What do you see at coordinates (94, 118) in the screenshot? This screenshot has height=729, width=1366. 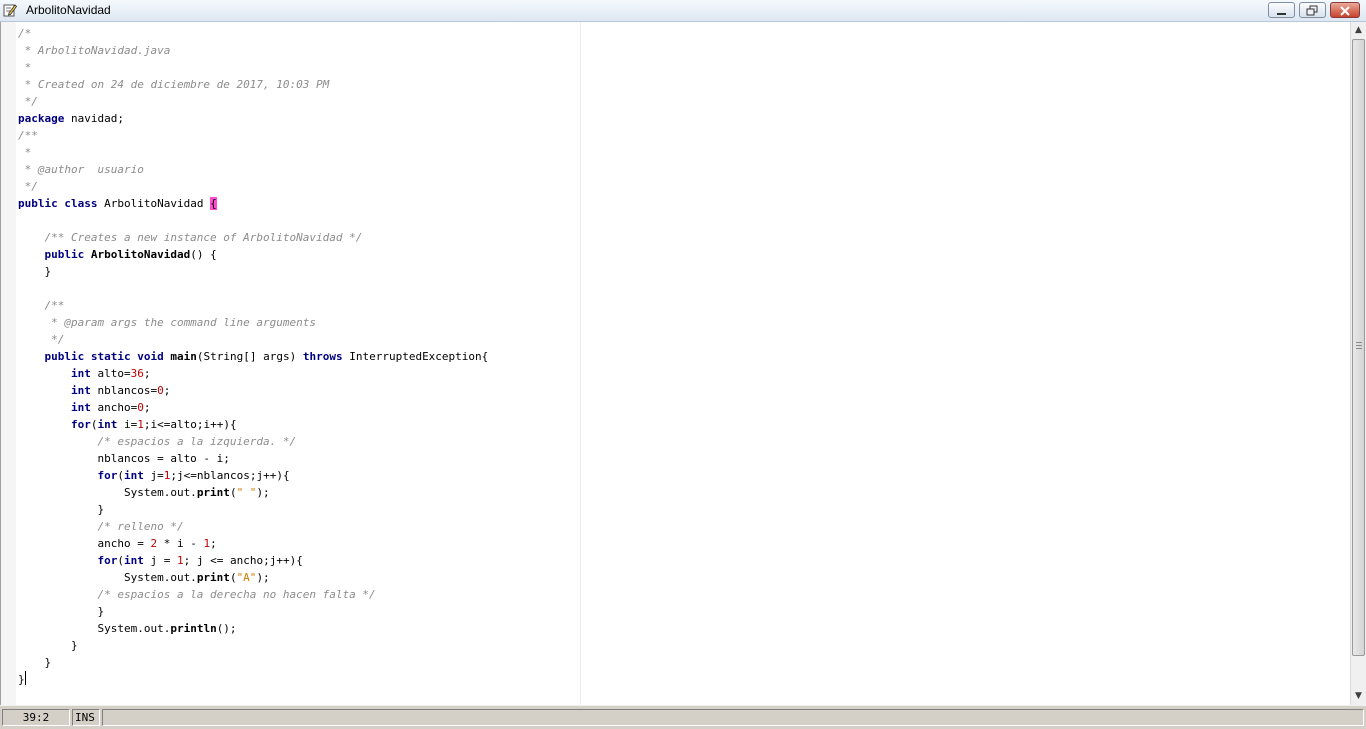 I see `code-token: navidad;` at bounding box center [94, 118].